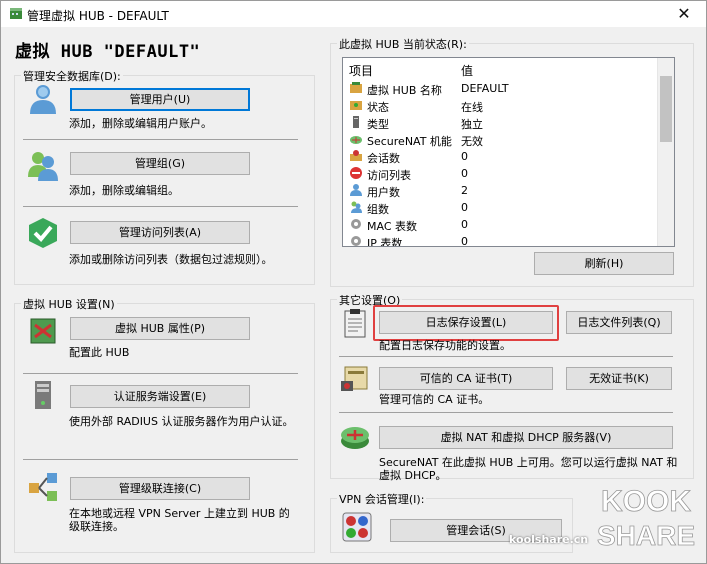  What do you see at coordinates (665, 152) in the screenshot?
I see `vertical-scrollbar` at bounding box center [665, 152].